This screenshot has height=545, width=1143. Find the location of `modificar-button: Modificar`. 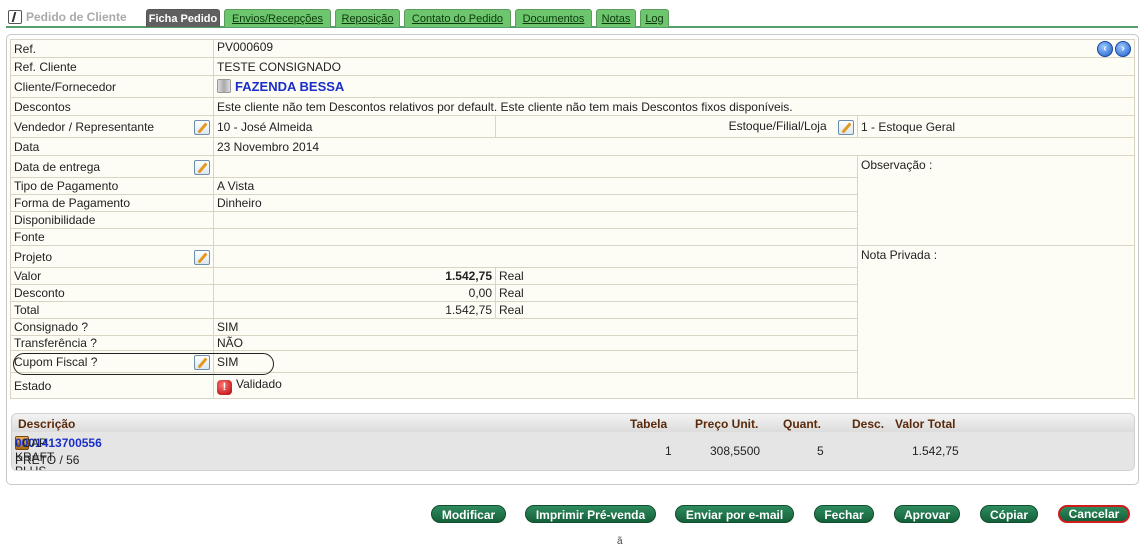

modificar-button: Modificar is located at coordinates (468, 514).